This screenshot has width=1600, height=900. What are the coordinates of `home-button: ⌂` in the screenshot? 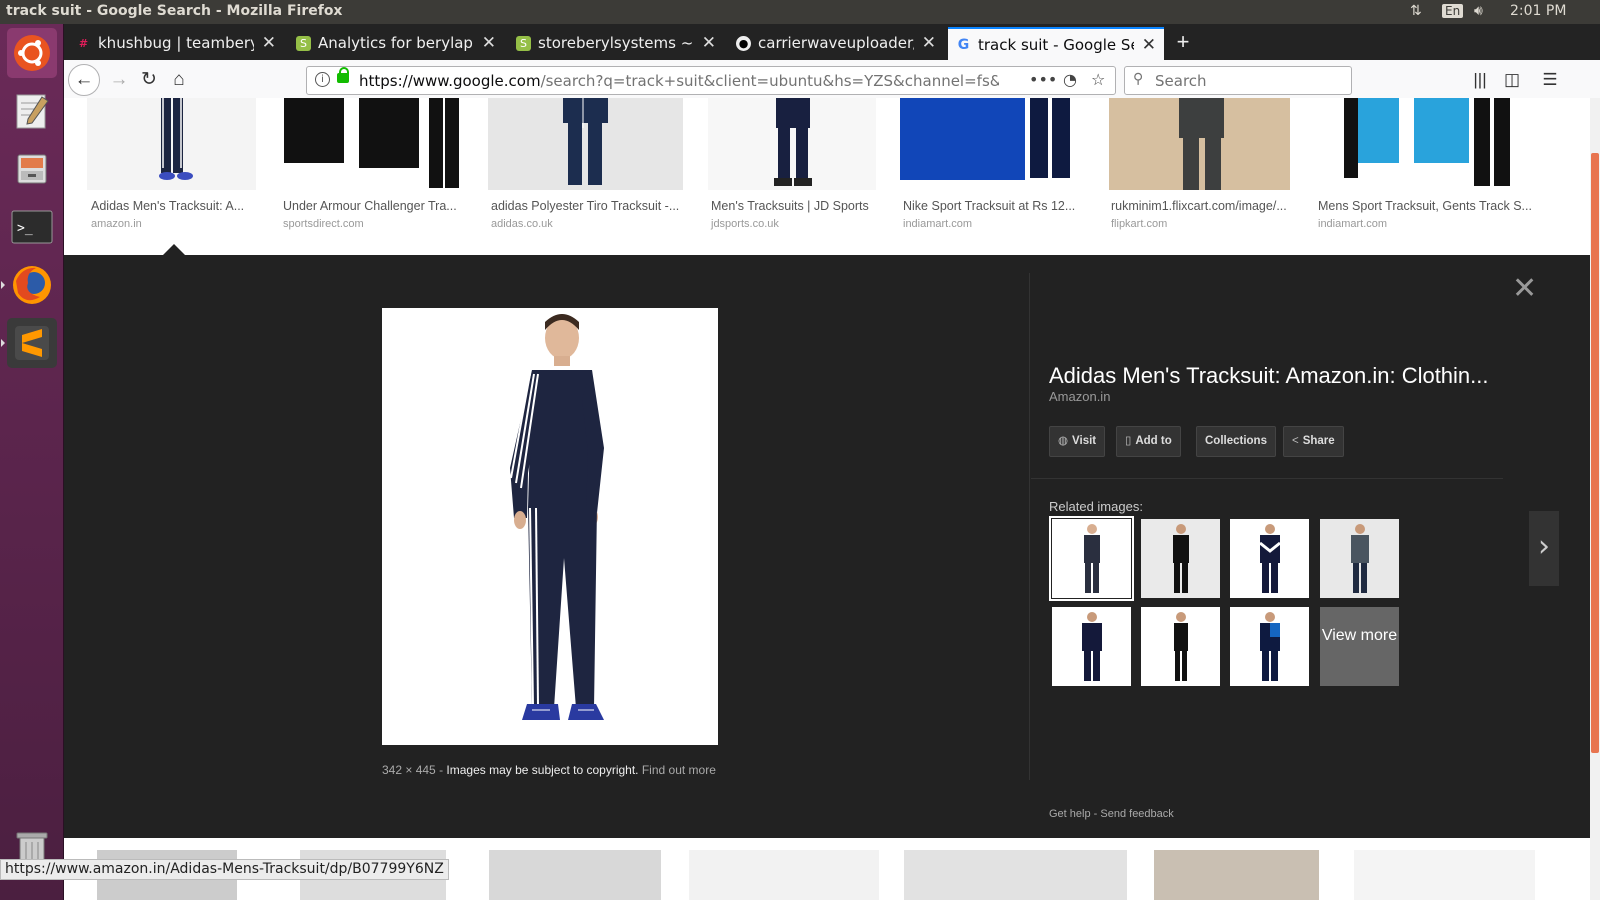 It's located at (179, 80).